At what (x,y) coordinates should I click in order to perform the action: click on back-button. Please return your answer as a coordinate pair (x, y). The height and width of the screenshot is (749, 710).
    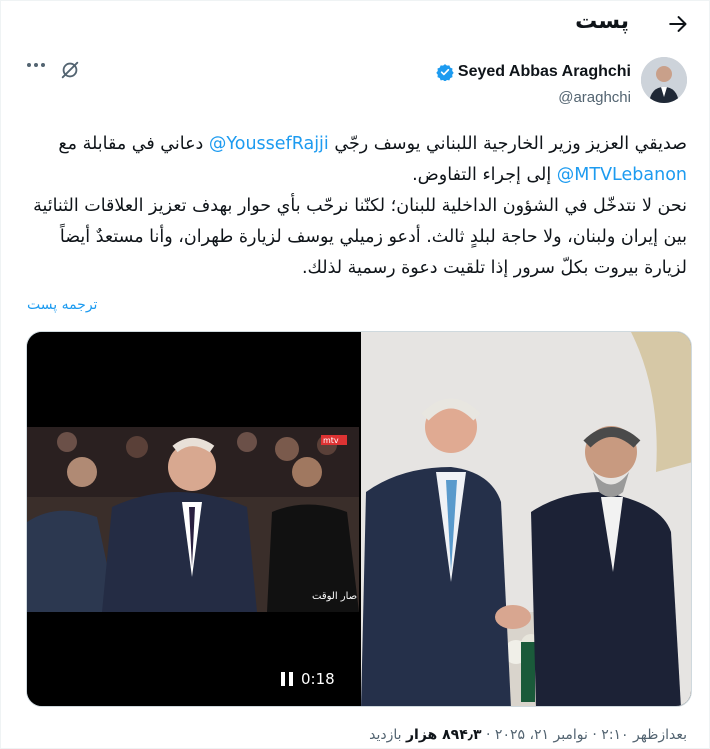
    Looking at the image, I should click on (678, 24).